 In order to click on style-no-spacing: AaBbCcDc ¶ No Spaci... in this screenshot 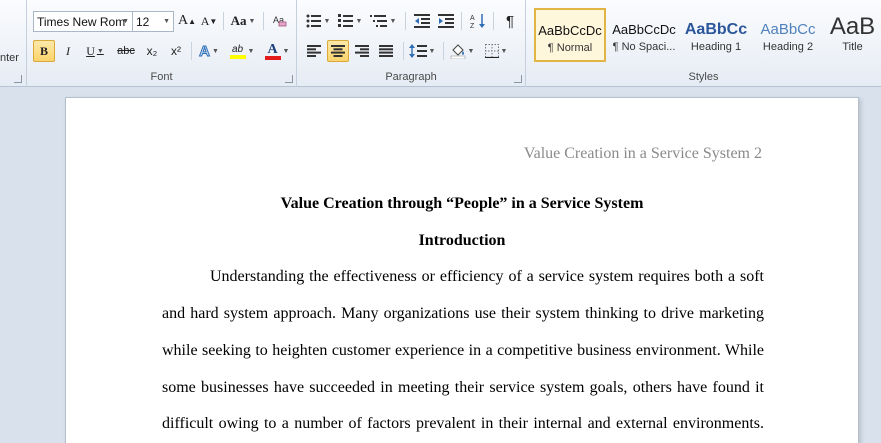, I will do `click(644, 35)`.